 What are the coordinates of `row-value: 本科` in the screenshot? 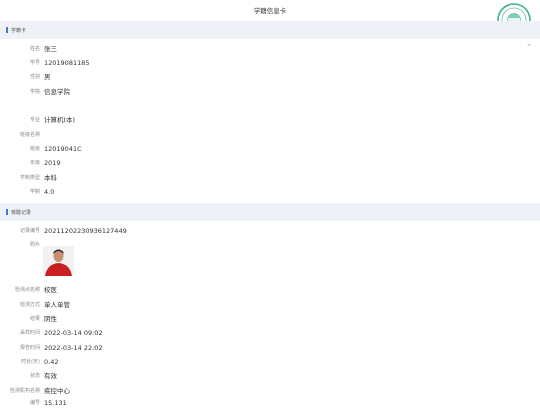 It's located at (50, 178).